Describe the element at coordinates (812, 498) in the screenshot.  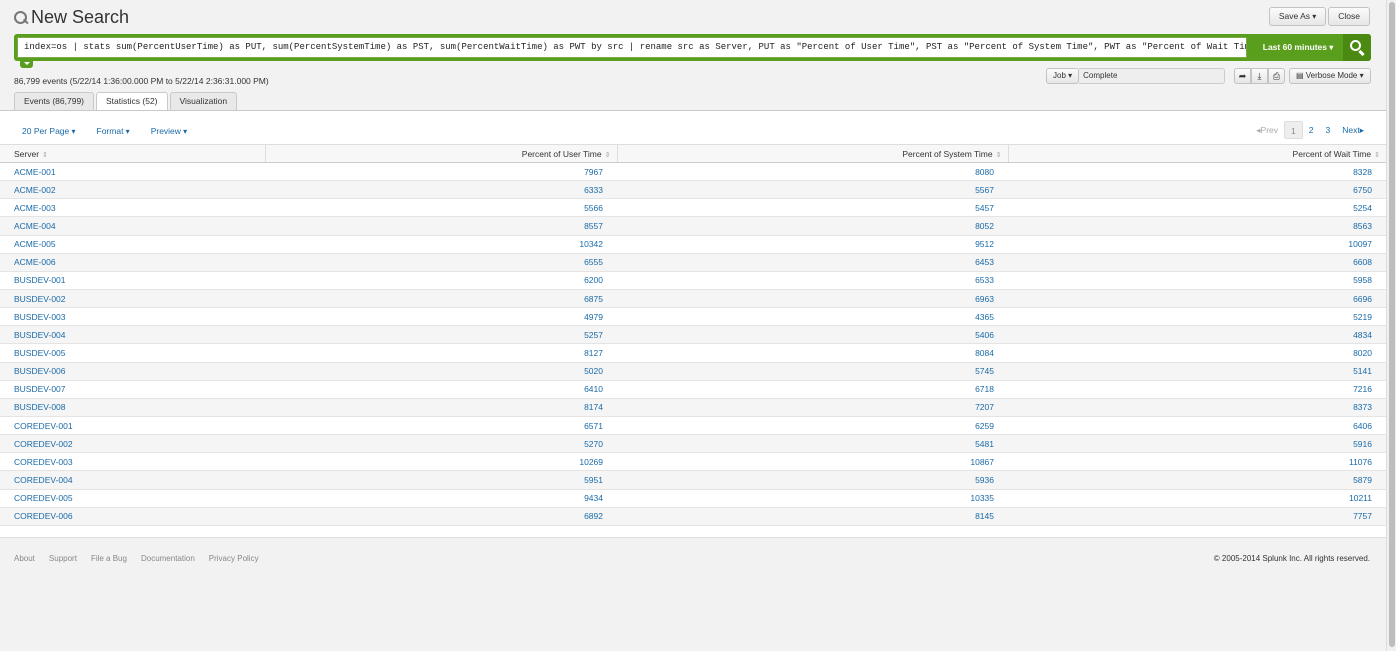
I see `value-cell: 10335` at that location.